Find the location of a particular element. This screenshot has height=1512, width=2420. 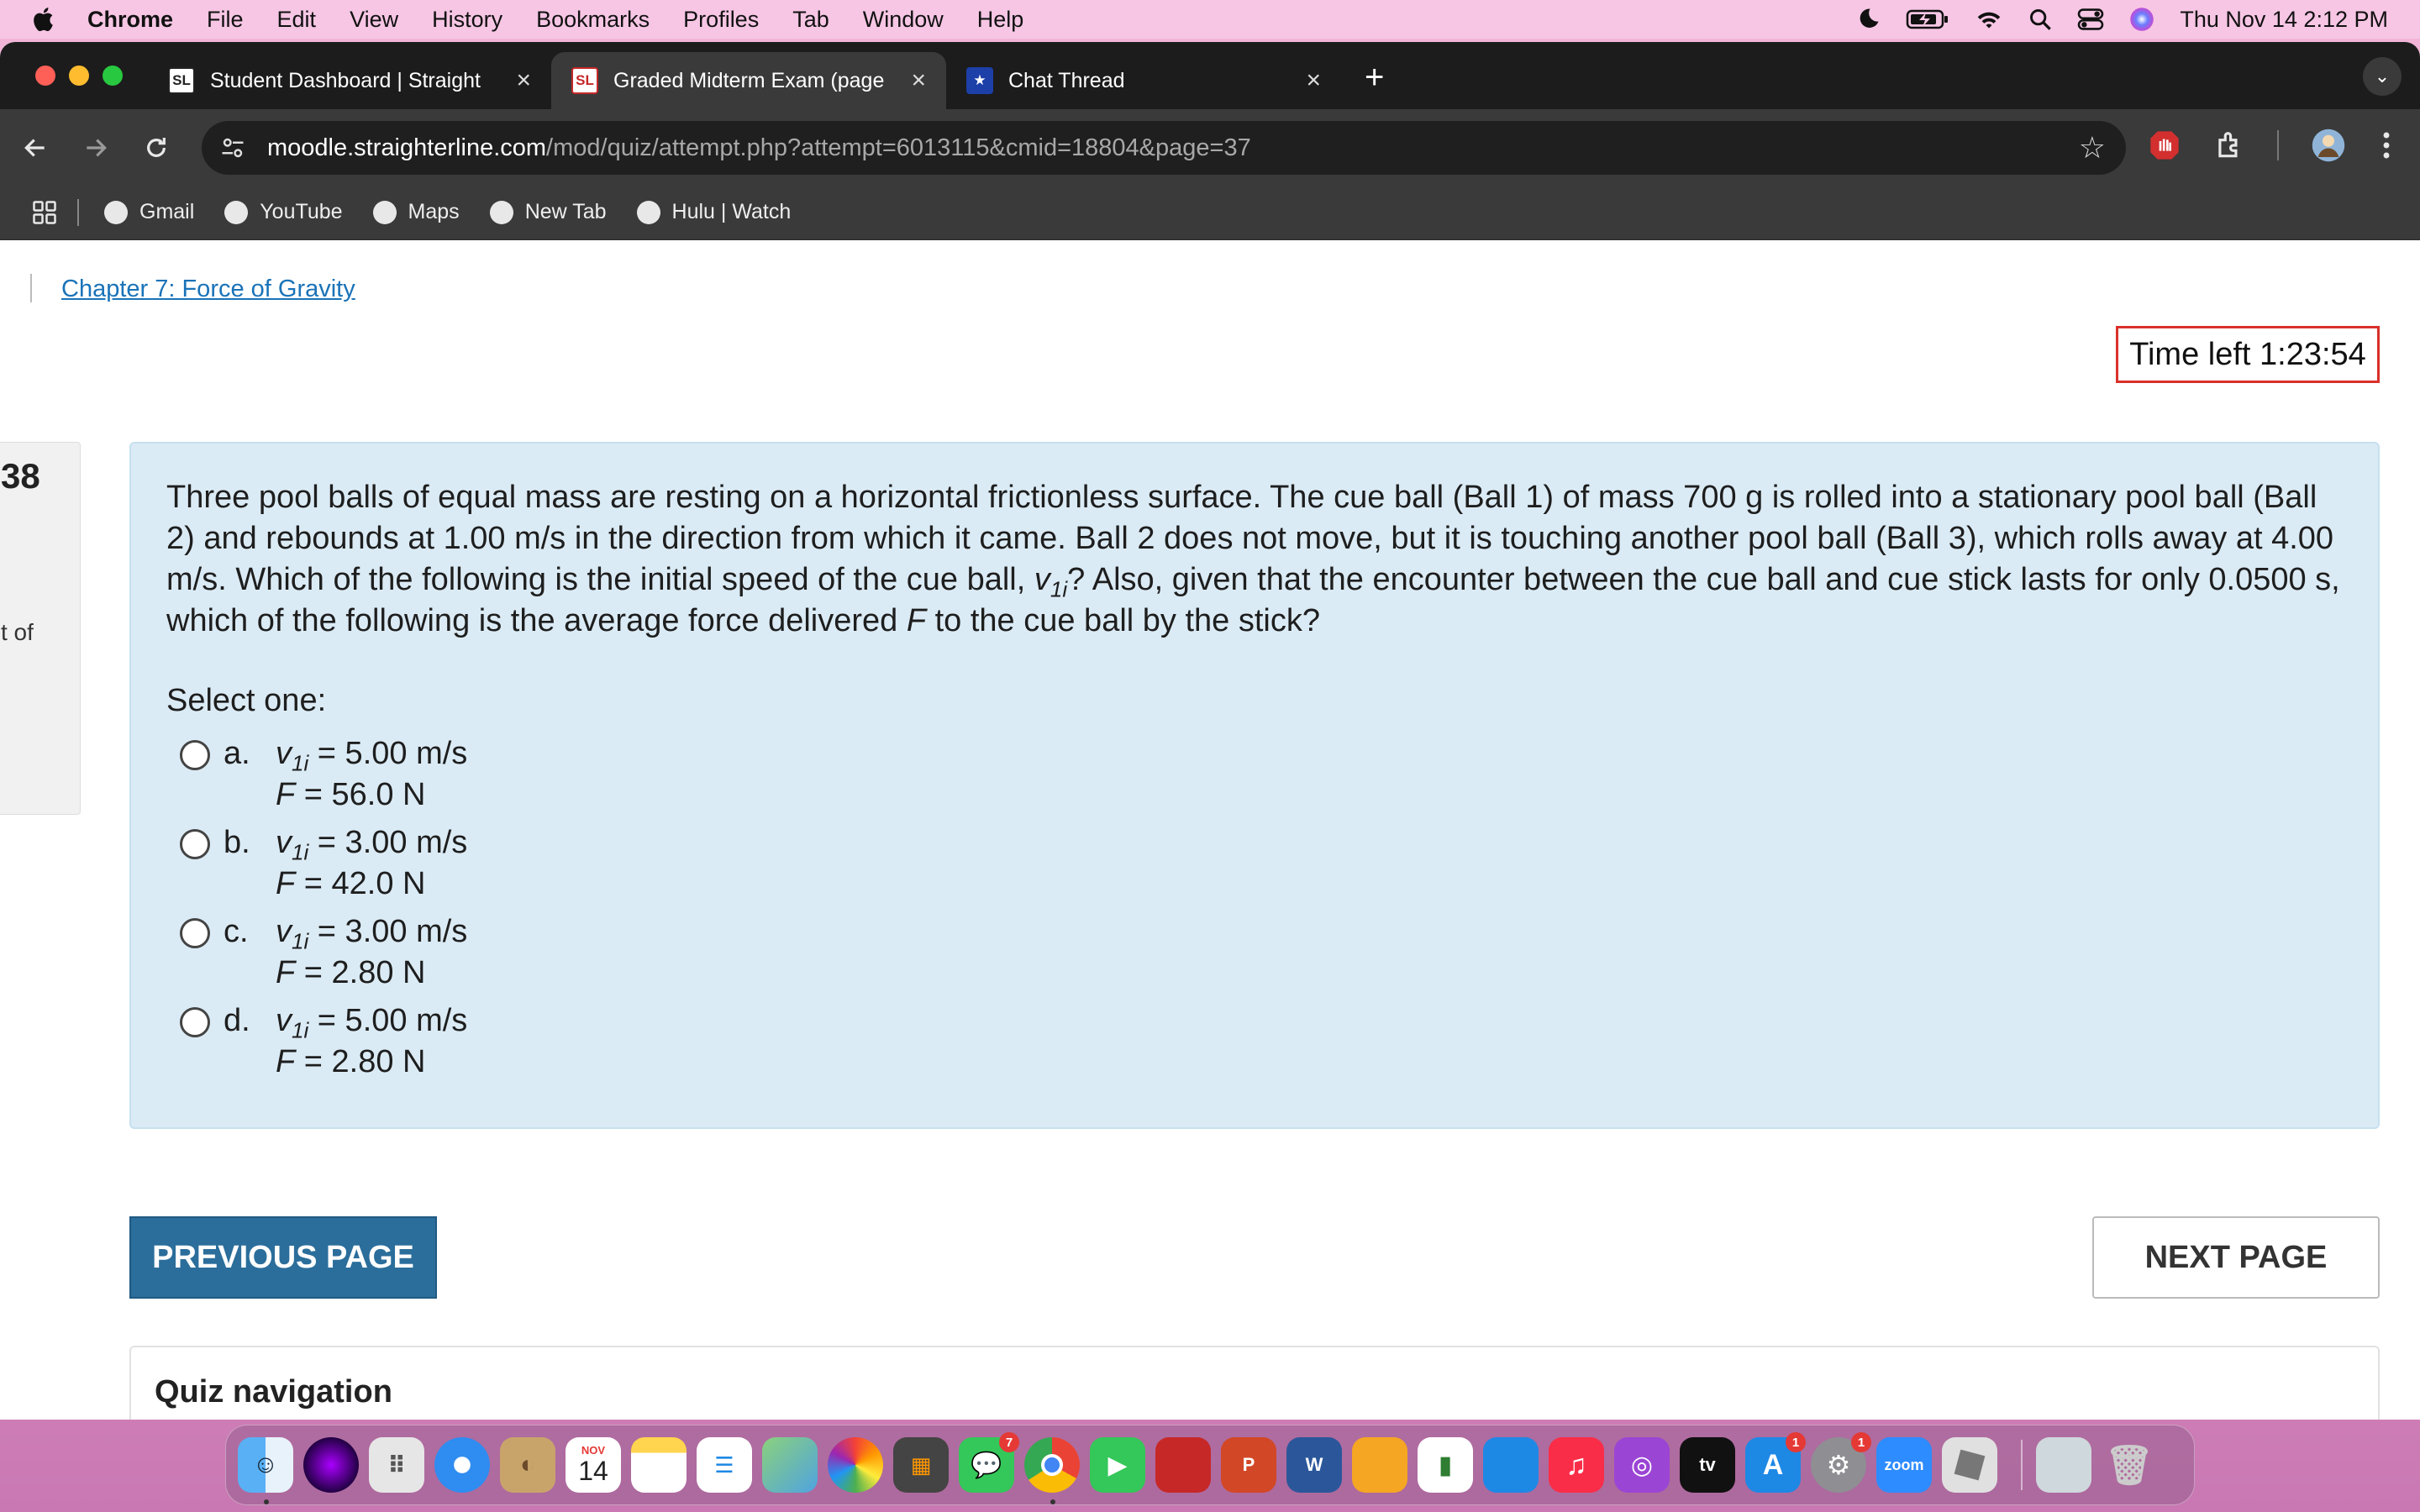

reminders-icon: ☰ is located at coordinates (724, 1465).